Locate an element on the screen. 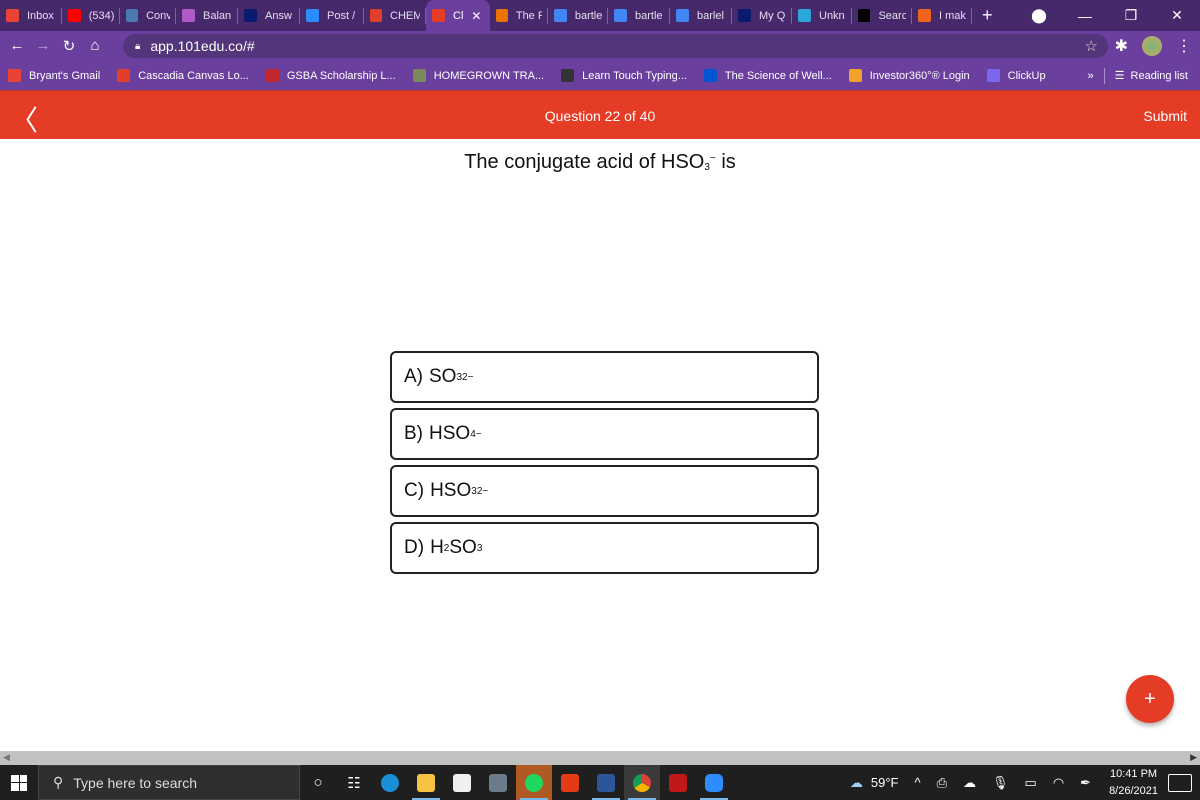  scroll-right-arrow-icon: ▶ is located at coordinates (1193, 757).